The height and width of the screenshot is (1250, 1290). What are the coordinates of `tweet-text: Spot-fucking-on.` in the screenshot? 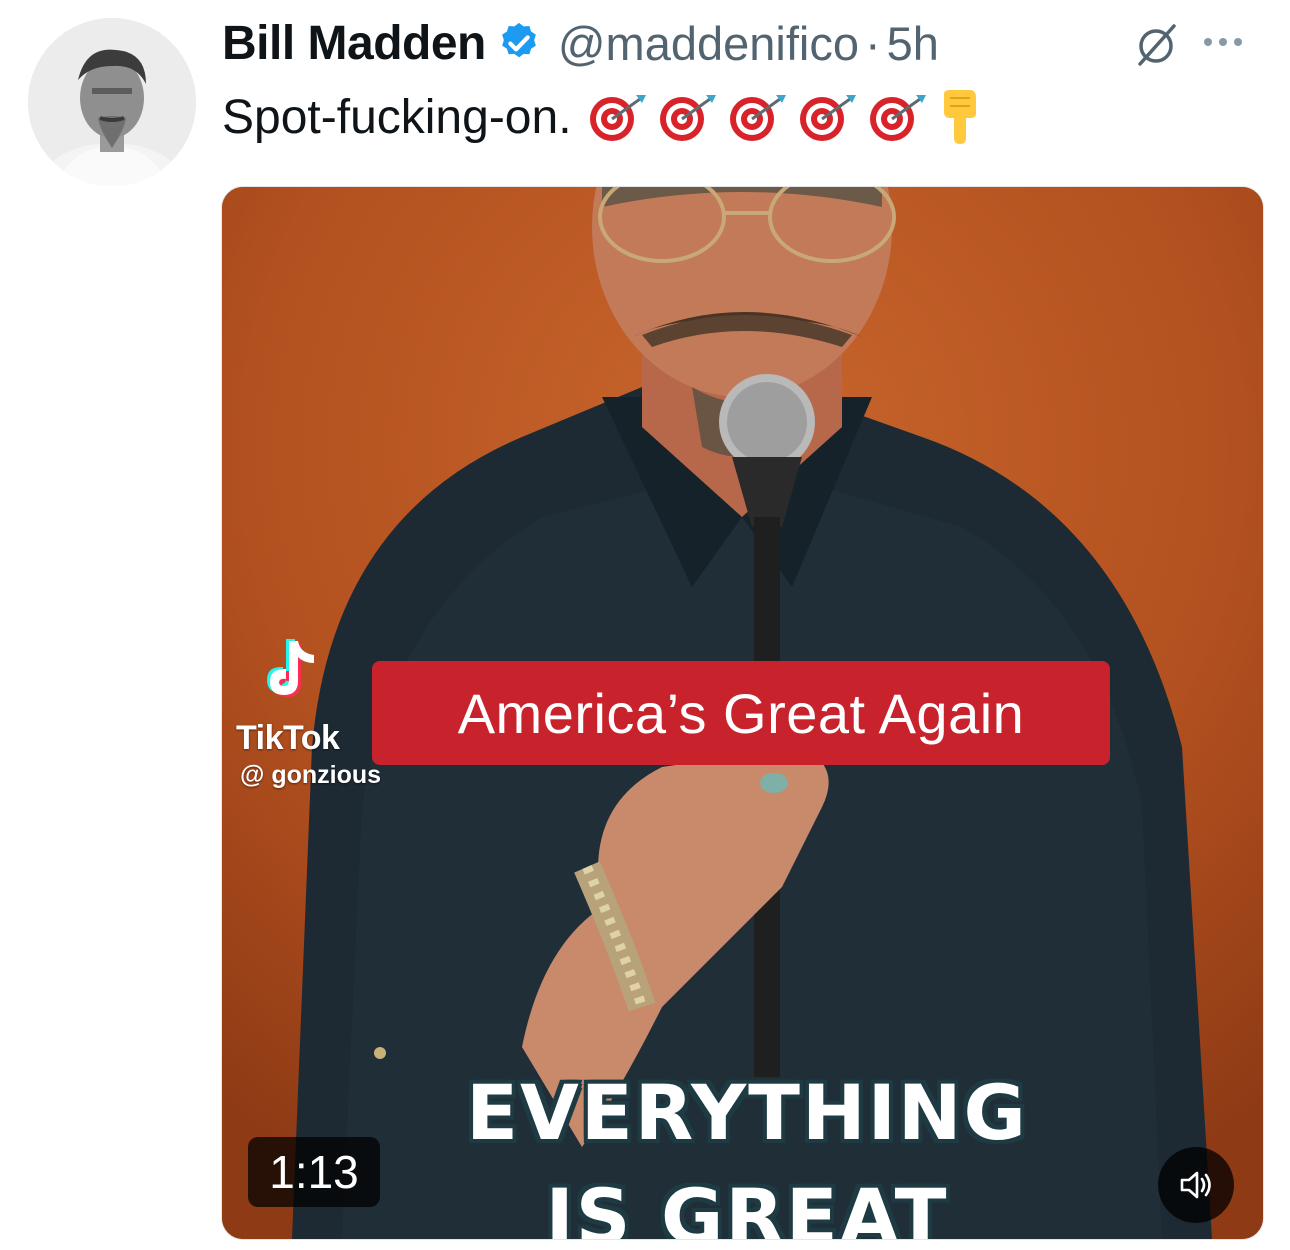 It's located at (397, 117).